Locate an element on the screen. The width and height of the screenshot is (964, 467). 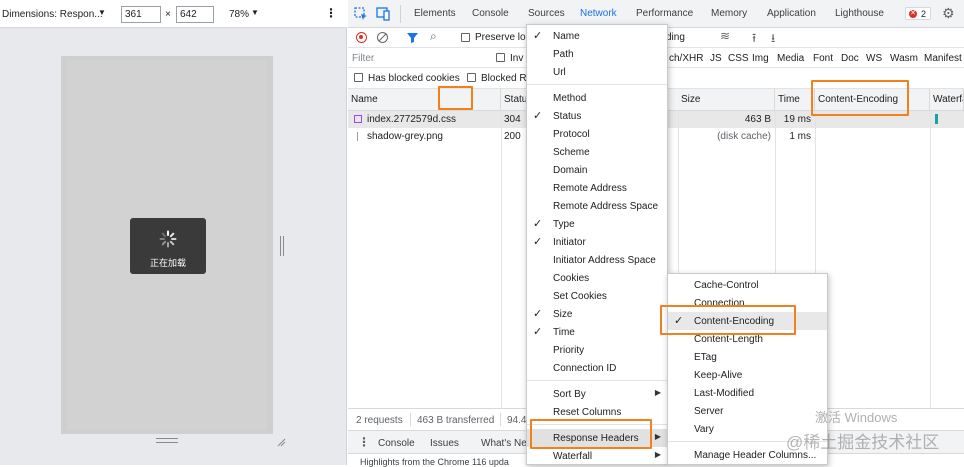
menu-item-remote-address-space: Remote Address Space is located at coordinates (597, 206).